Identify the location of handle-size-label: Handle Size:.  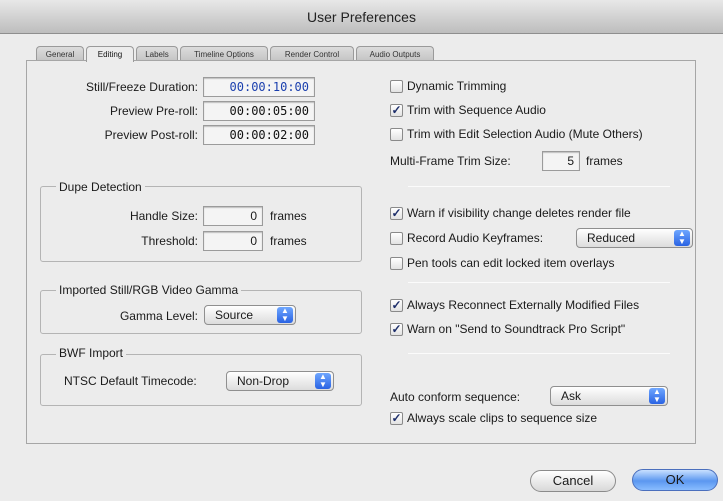
(163, 216).